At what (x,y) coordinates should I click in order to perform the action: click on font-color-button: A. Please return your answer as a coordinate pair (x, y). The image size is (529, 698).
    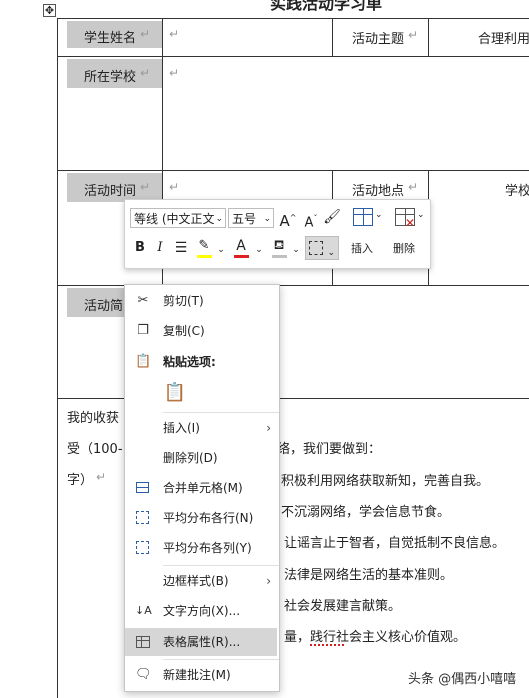
    Looking at the image, I should click on (241, 247).